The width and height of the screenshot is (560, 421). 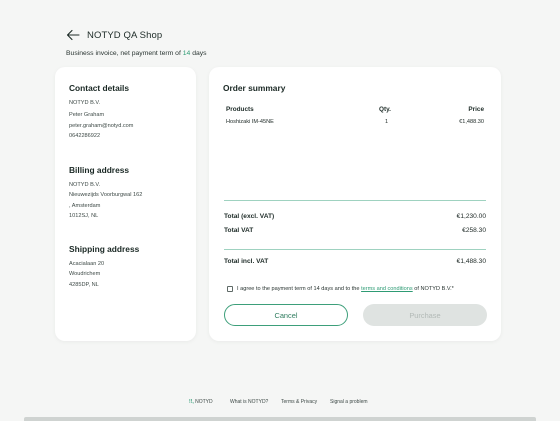 I want to click on agreement-checkbox, so click(x=230, y=289).